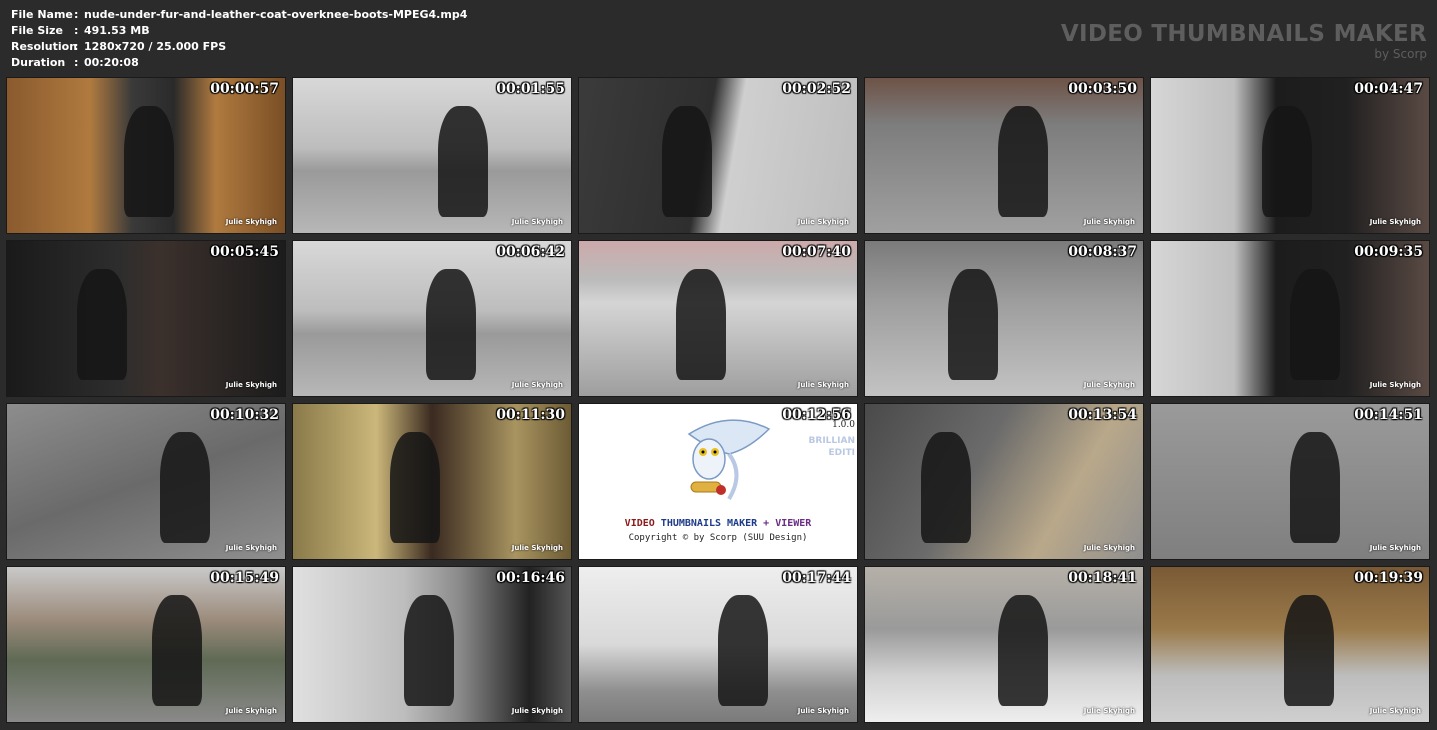 The width and height of the screenshot is (1437, 730). What do you see at coordinates (816, 578) in the screenshot?
I see `timestamp: 00:17:44` at bounding box center [816, 578].